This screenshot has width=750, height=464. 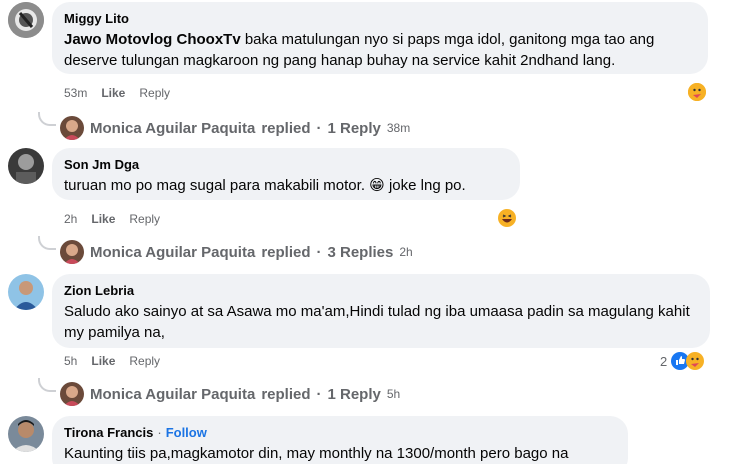 What do you see at coordinates (340, 432) in the screenshot?
I see `comment-author: Tirona Francis · Follow` at bounding box center [340, 432].